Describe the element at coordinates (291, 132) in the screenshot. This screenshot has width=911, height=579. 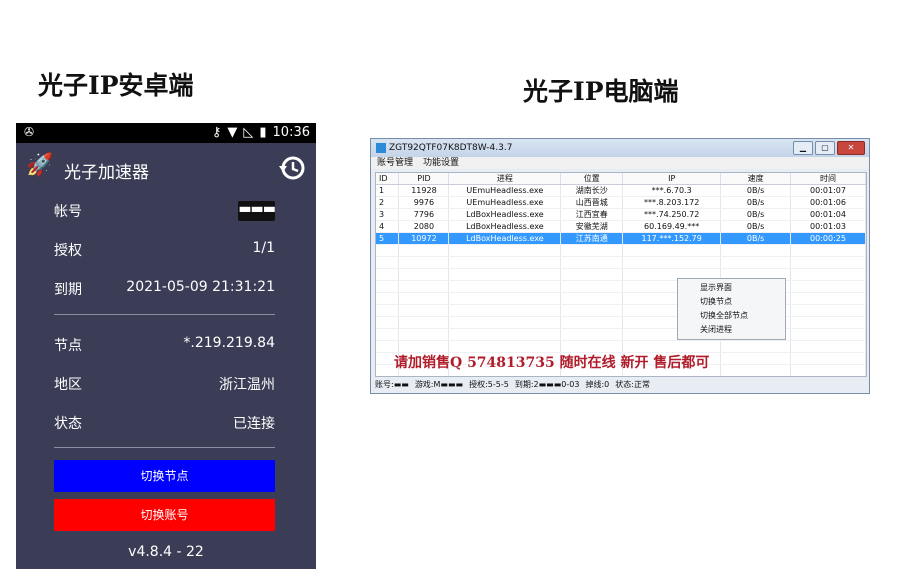
I see `clock: 10:36` at that location.